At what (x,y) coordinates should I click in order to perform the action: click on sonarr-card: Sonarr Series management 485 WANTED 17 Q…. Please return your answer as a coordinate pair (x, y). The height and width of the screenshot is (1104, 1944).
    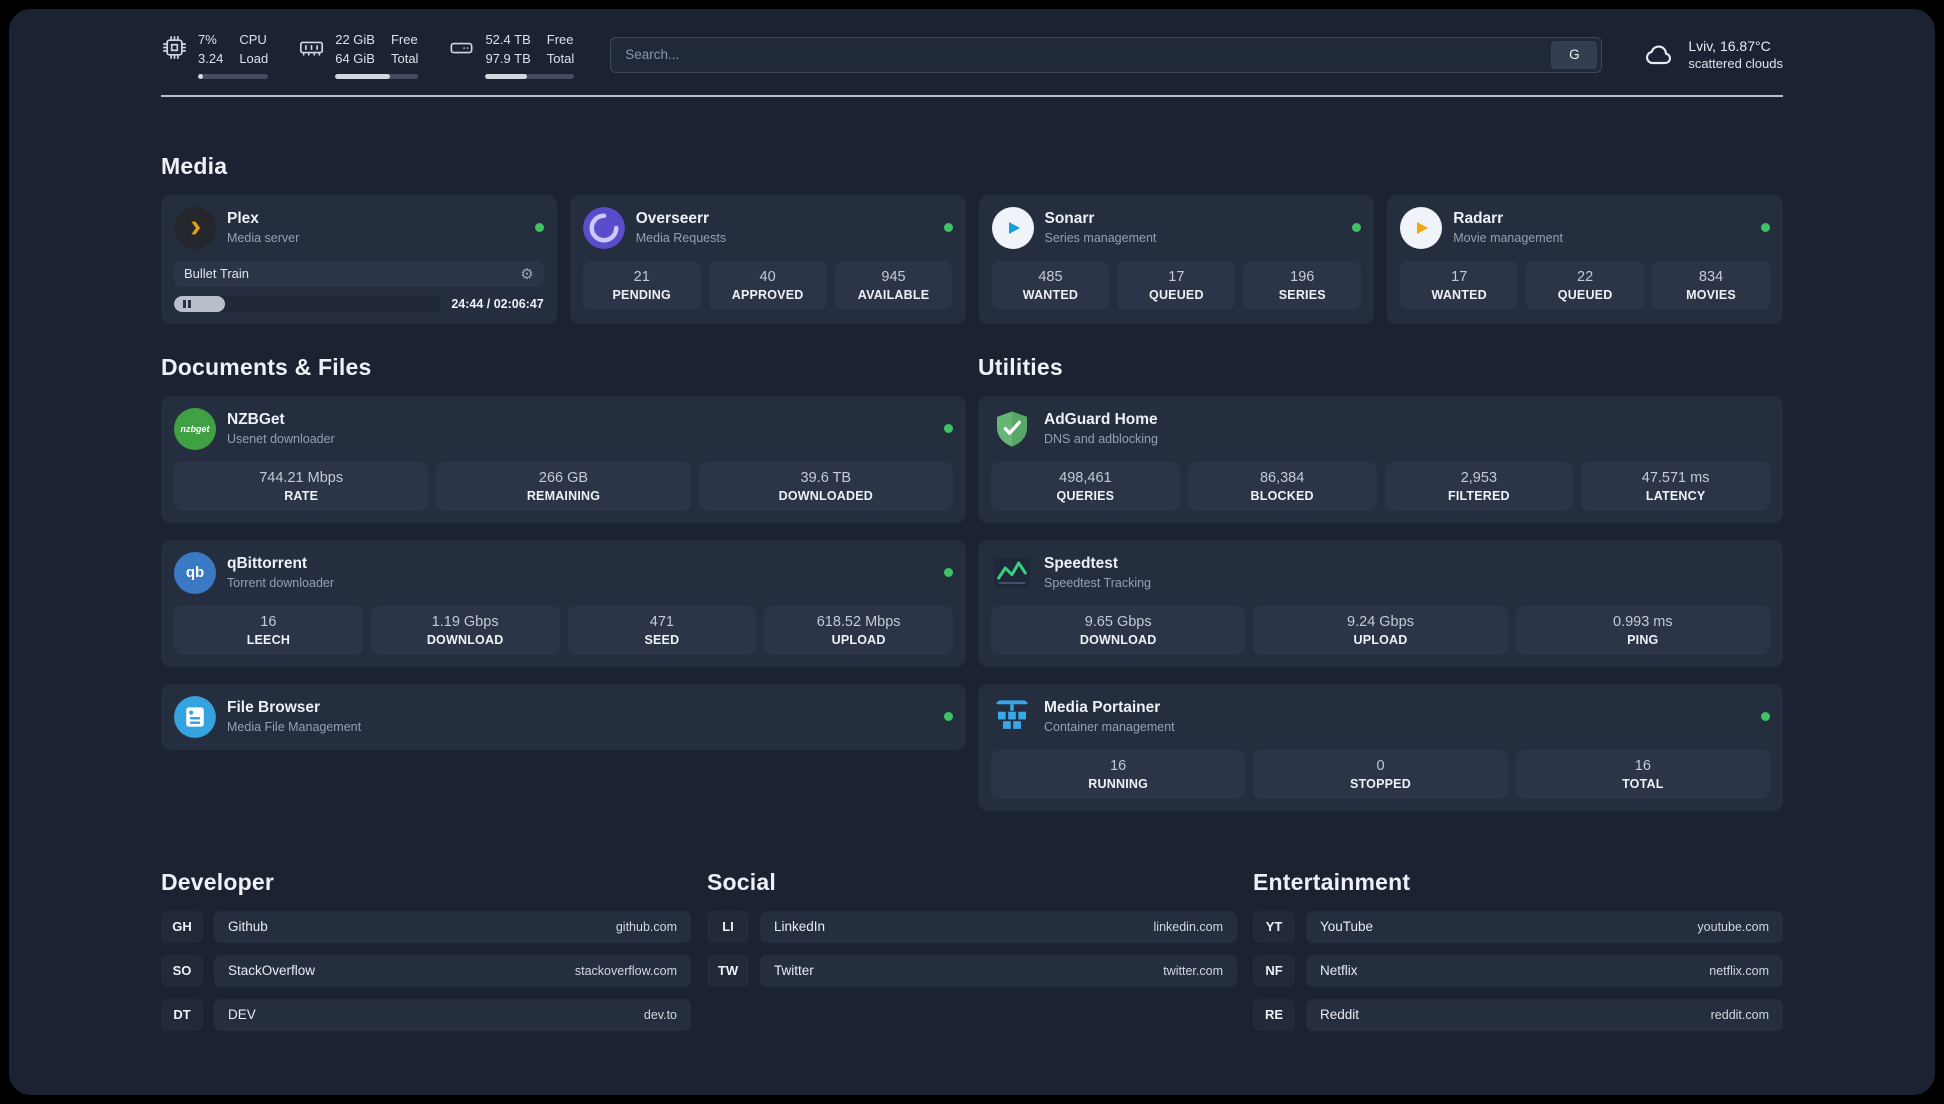
    Looking at the image, I should click on (1176, 259).